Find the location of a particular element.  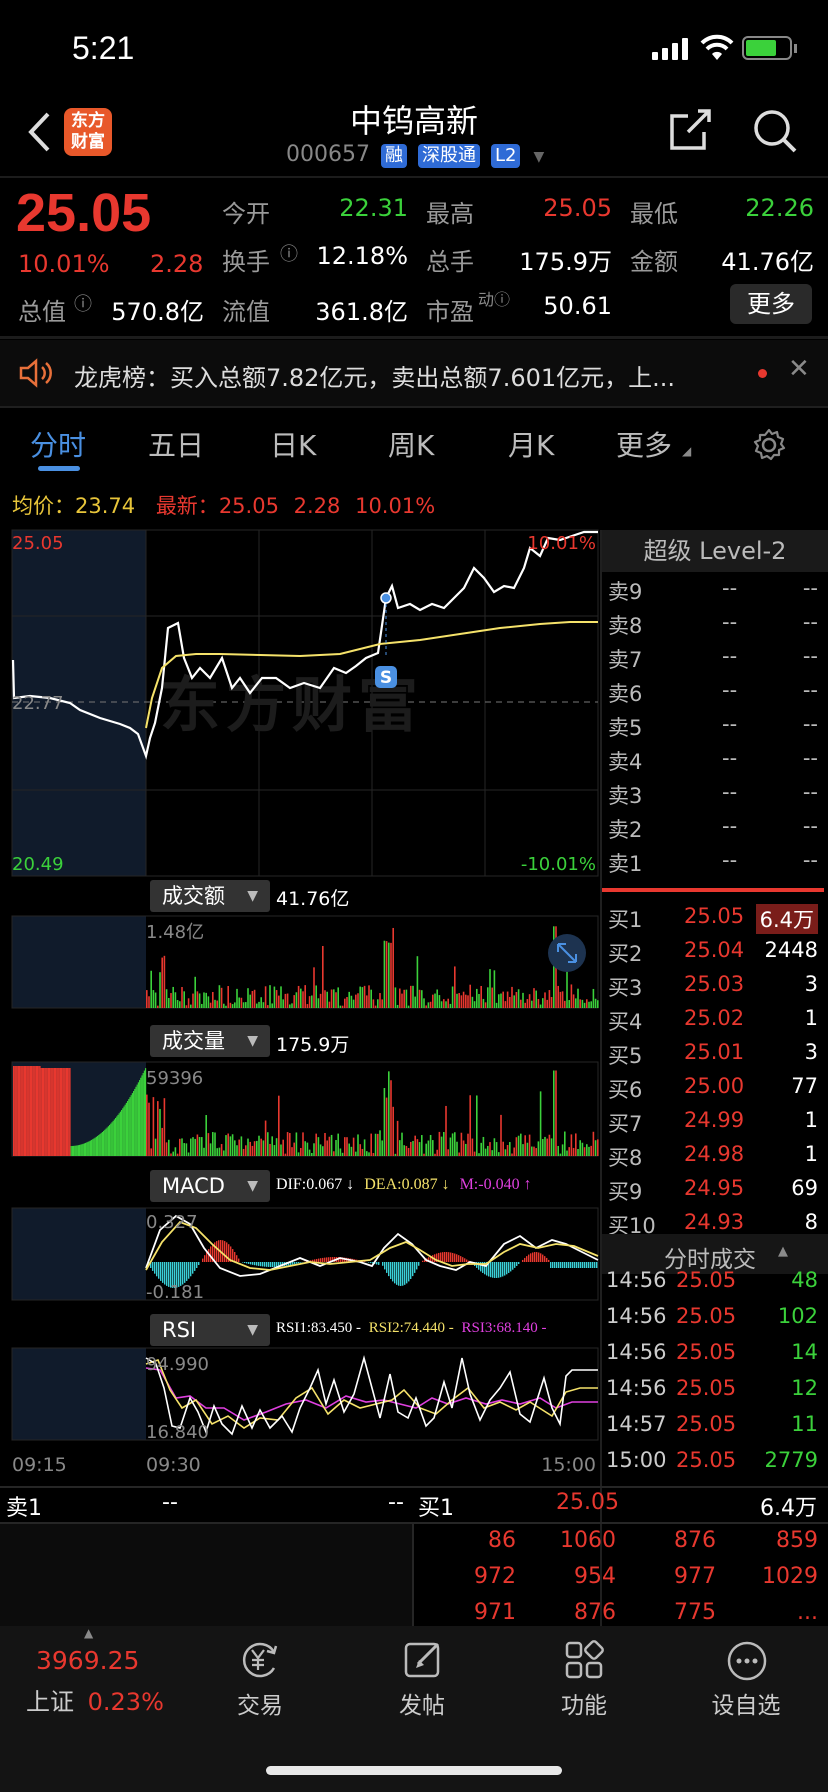

tab-daily-k: 日K is located at coordinates (293, 444).